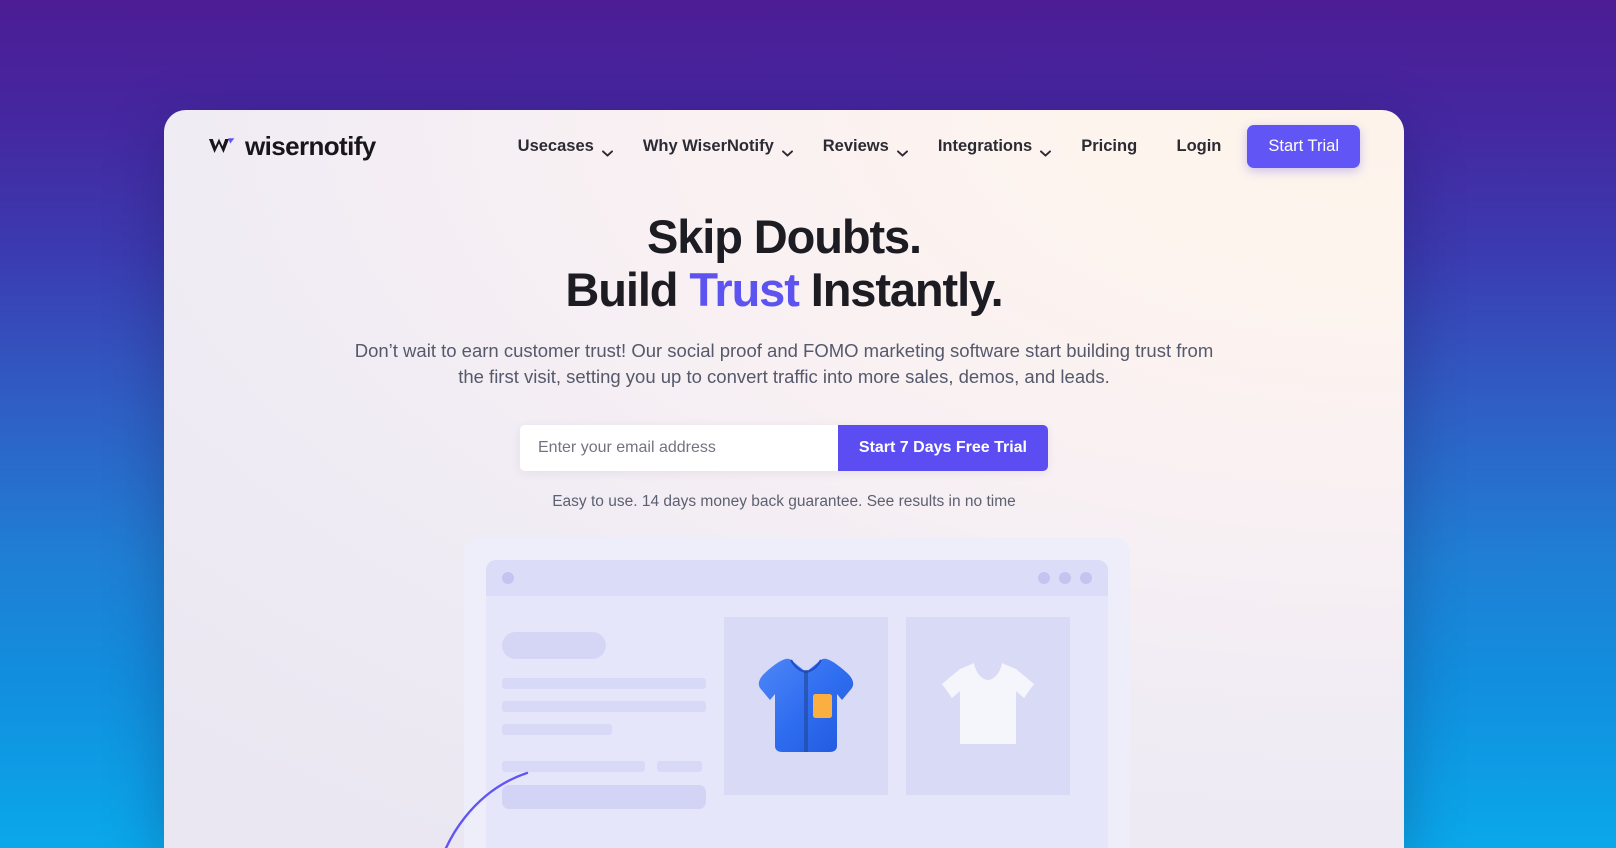  Describe the element at coordinates (942, 447) in the screenshot. I see `start-free-trial-button: Start 7 Days Free Trial` at that location.